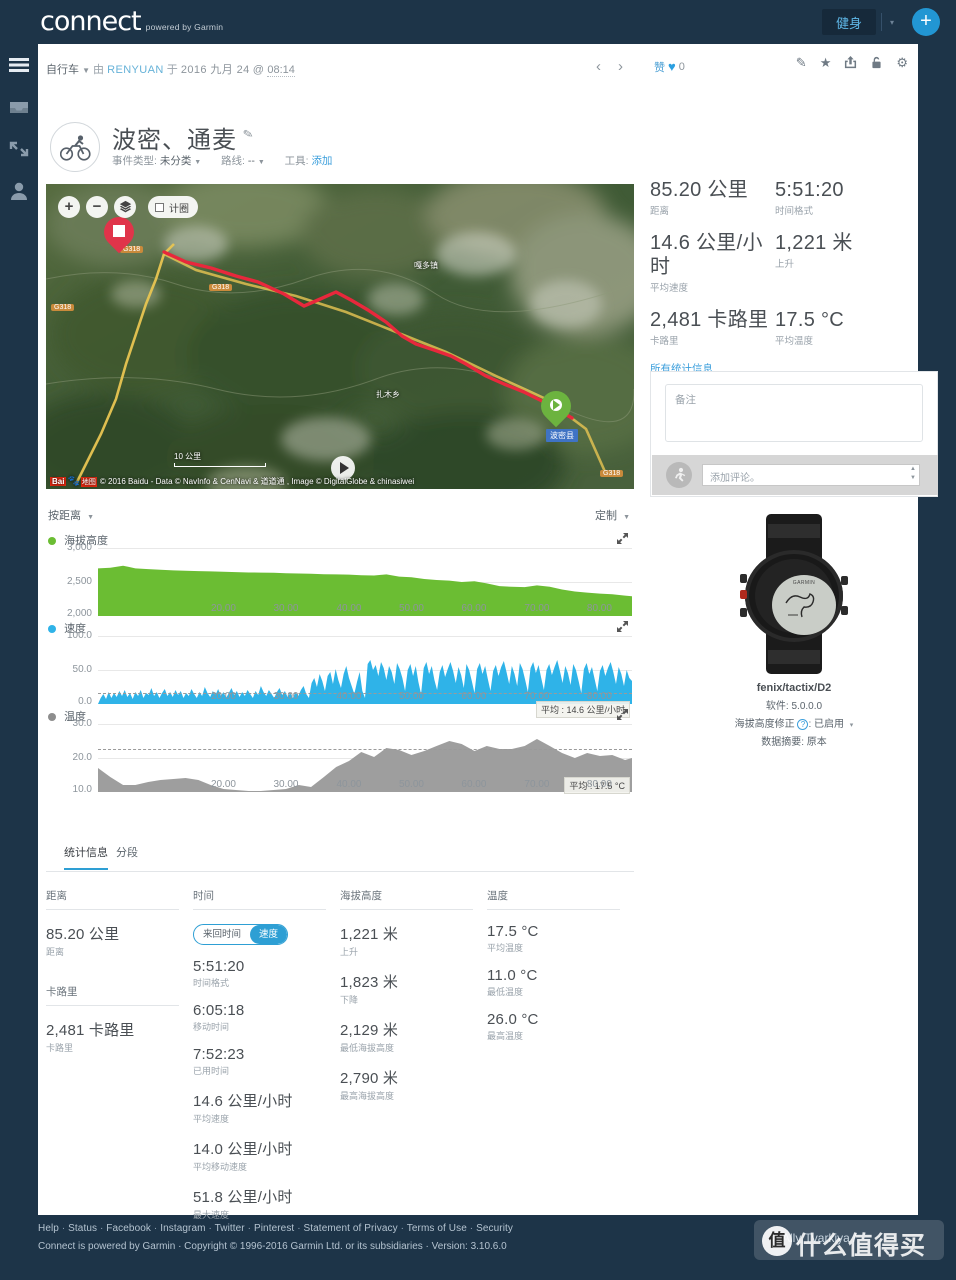 Image resolution: width=956 pixels, height=1280 pixels. Describe the element at coordinates (71, 515) in the screenshot. I see `chart-x-axis-selector: 按距离 ▼` at that location.